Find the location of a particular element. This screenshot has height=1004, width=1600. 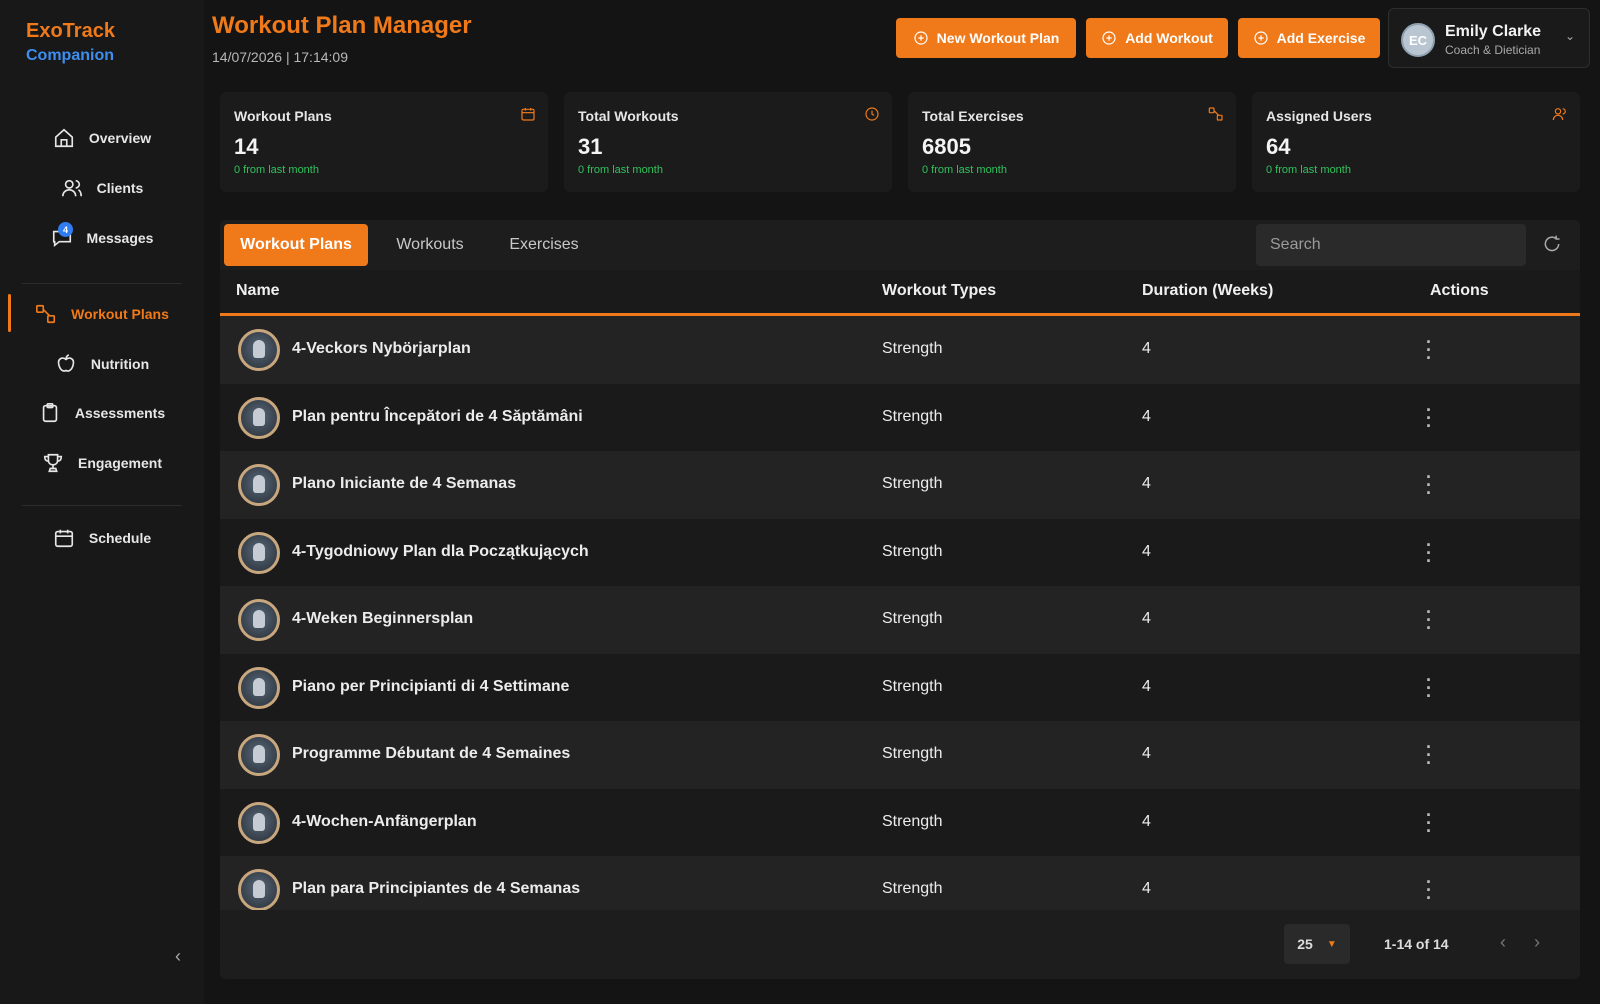

sidebar-item-schedule: Schedule is located at coordinates (102, 538).